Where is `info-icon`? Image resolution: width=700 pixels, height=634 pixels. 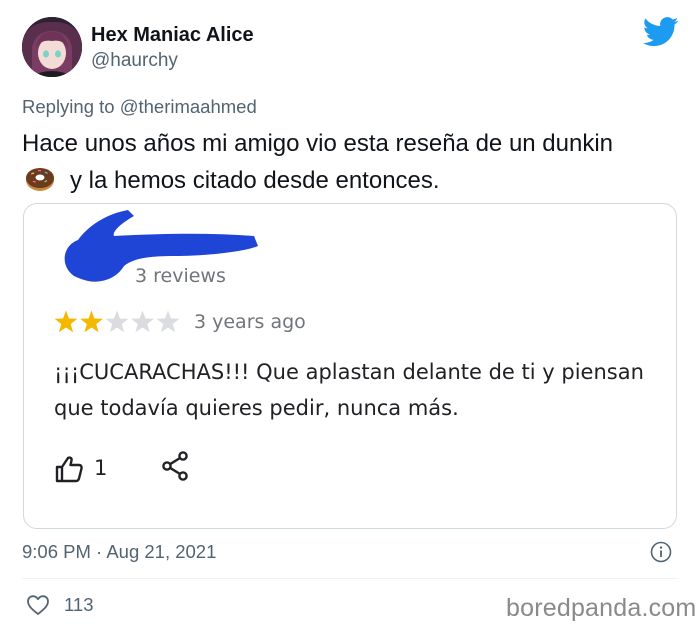
info-icon is located at coordinates (661, 552).